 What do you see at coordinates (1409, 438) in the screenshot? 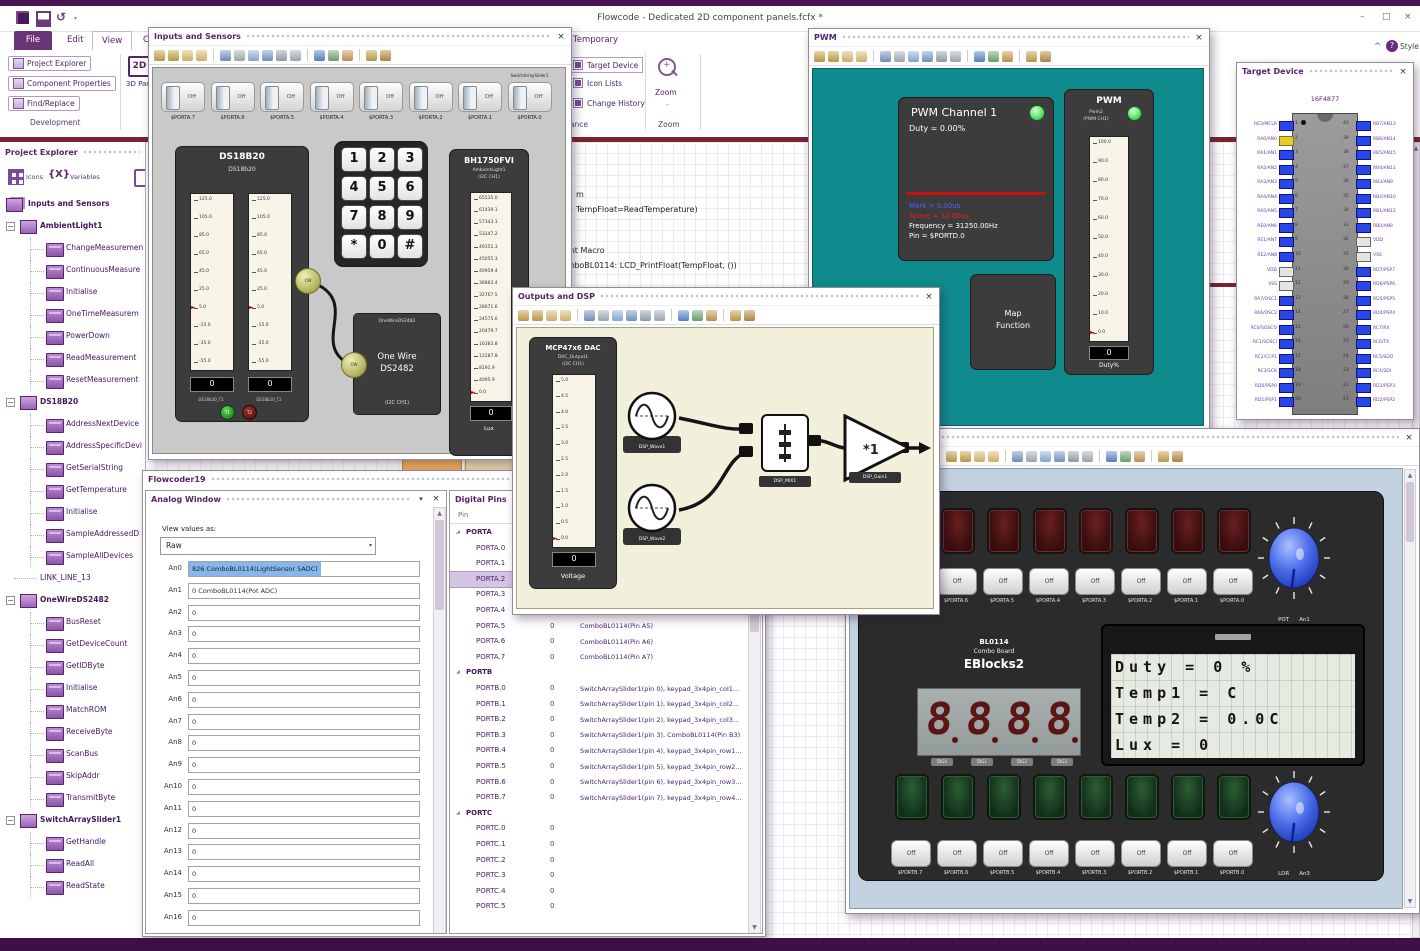
I see `board-close-icon: ×` at bounding box center [1409, 438].